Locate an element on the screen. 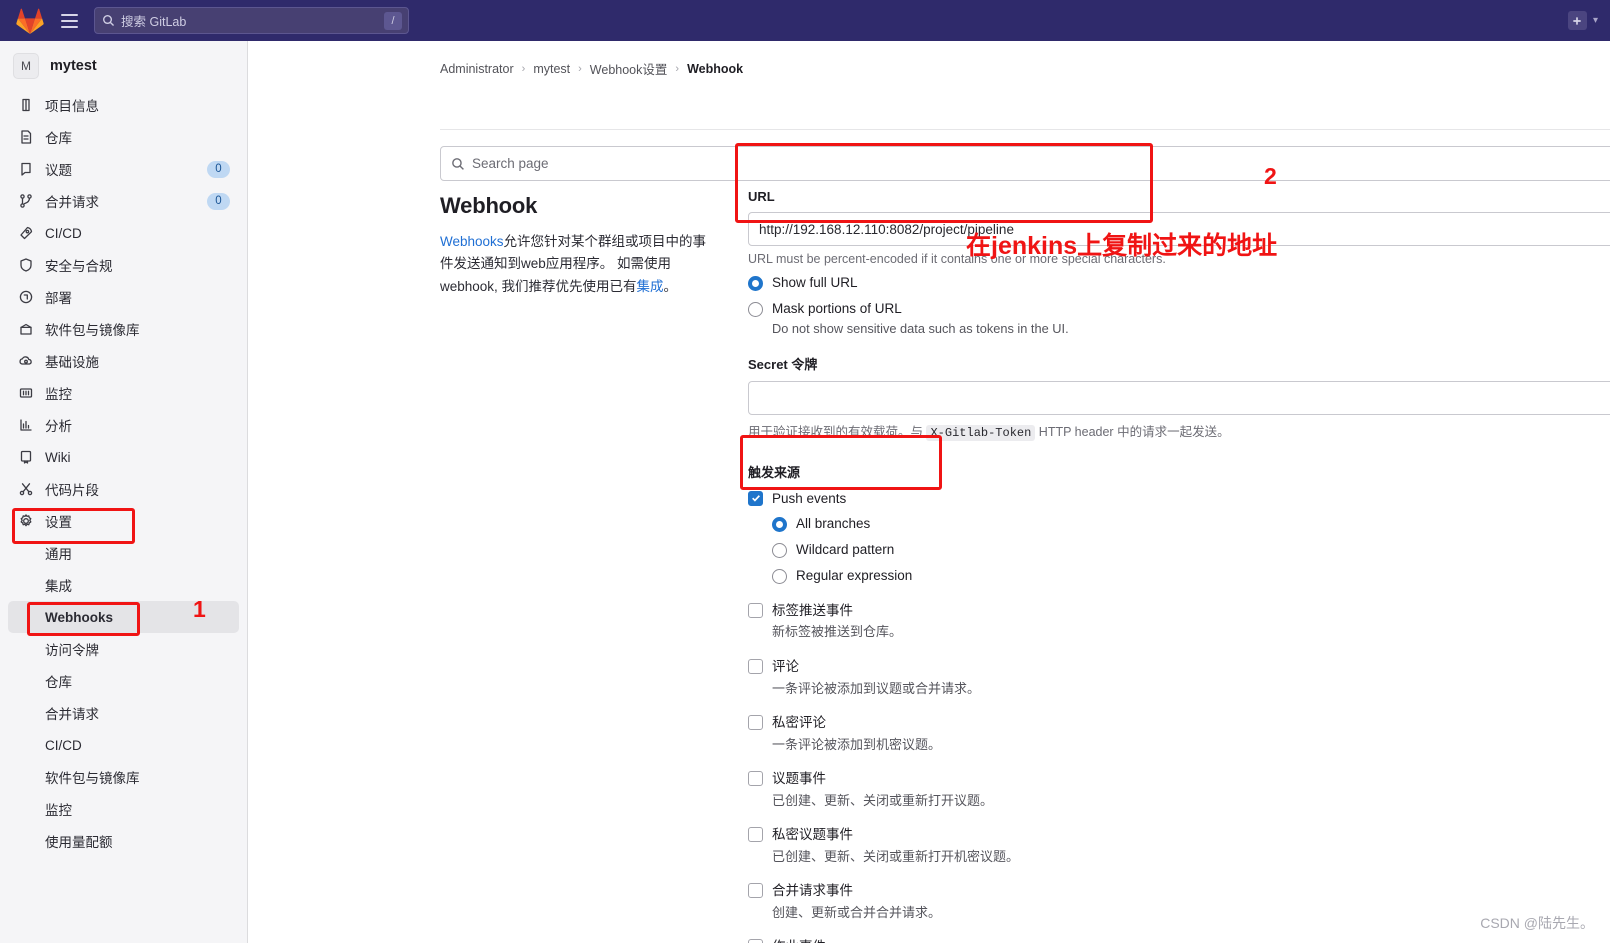  project-header: M mytest is located at coordinates (123, 65).